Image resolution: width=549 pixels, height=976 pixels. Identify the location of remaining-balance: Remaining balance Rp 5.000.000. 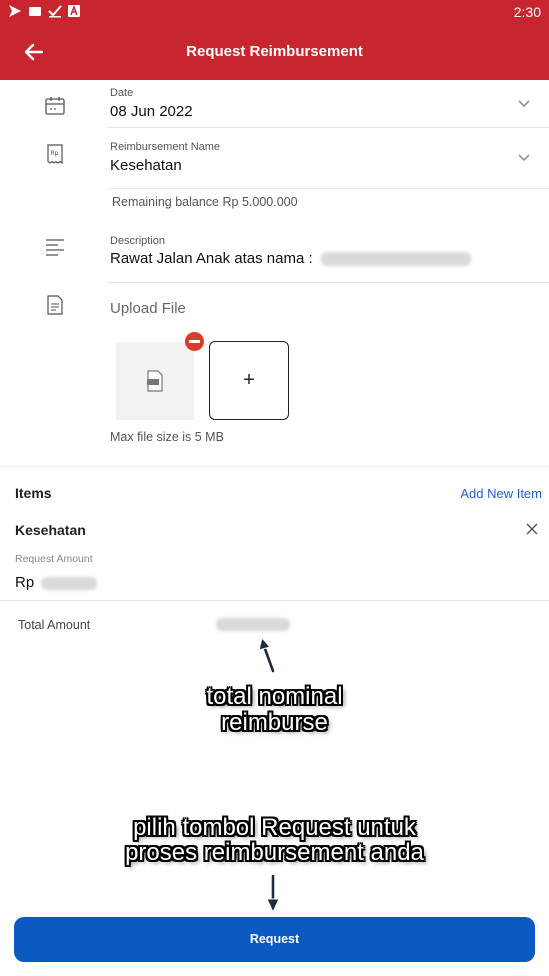
(205, 202).